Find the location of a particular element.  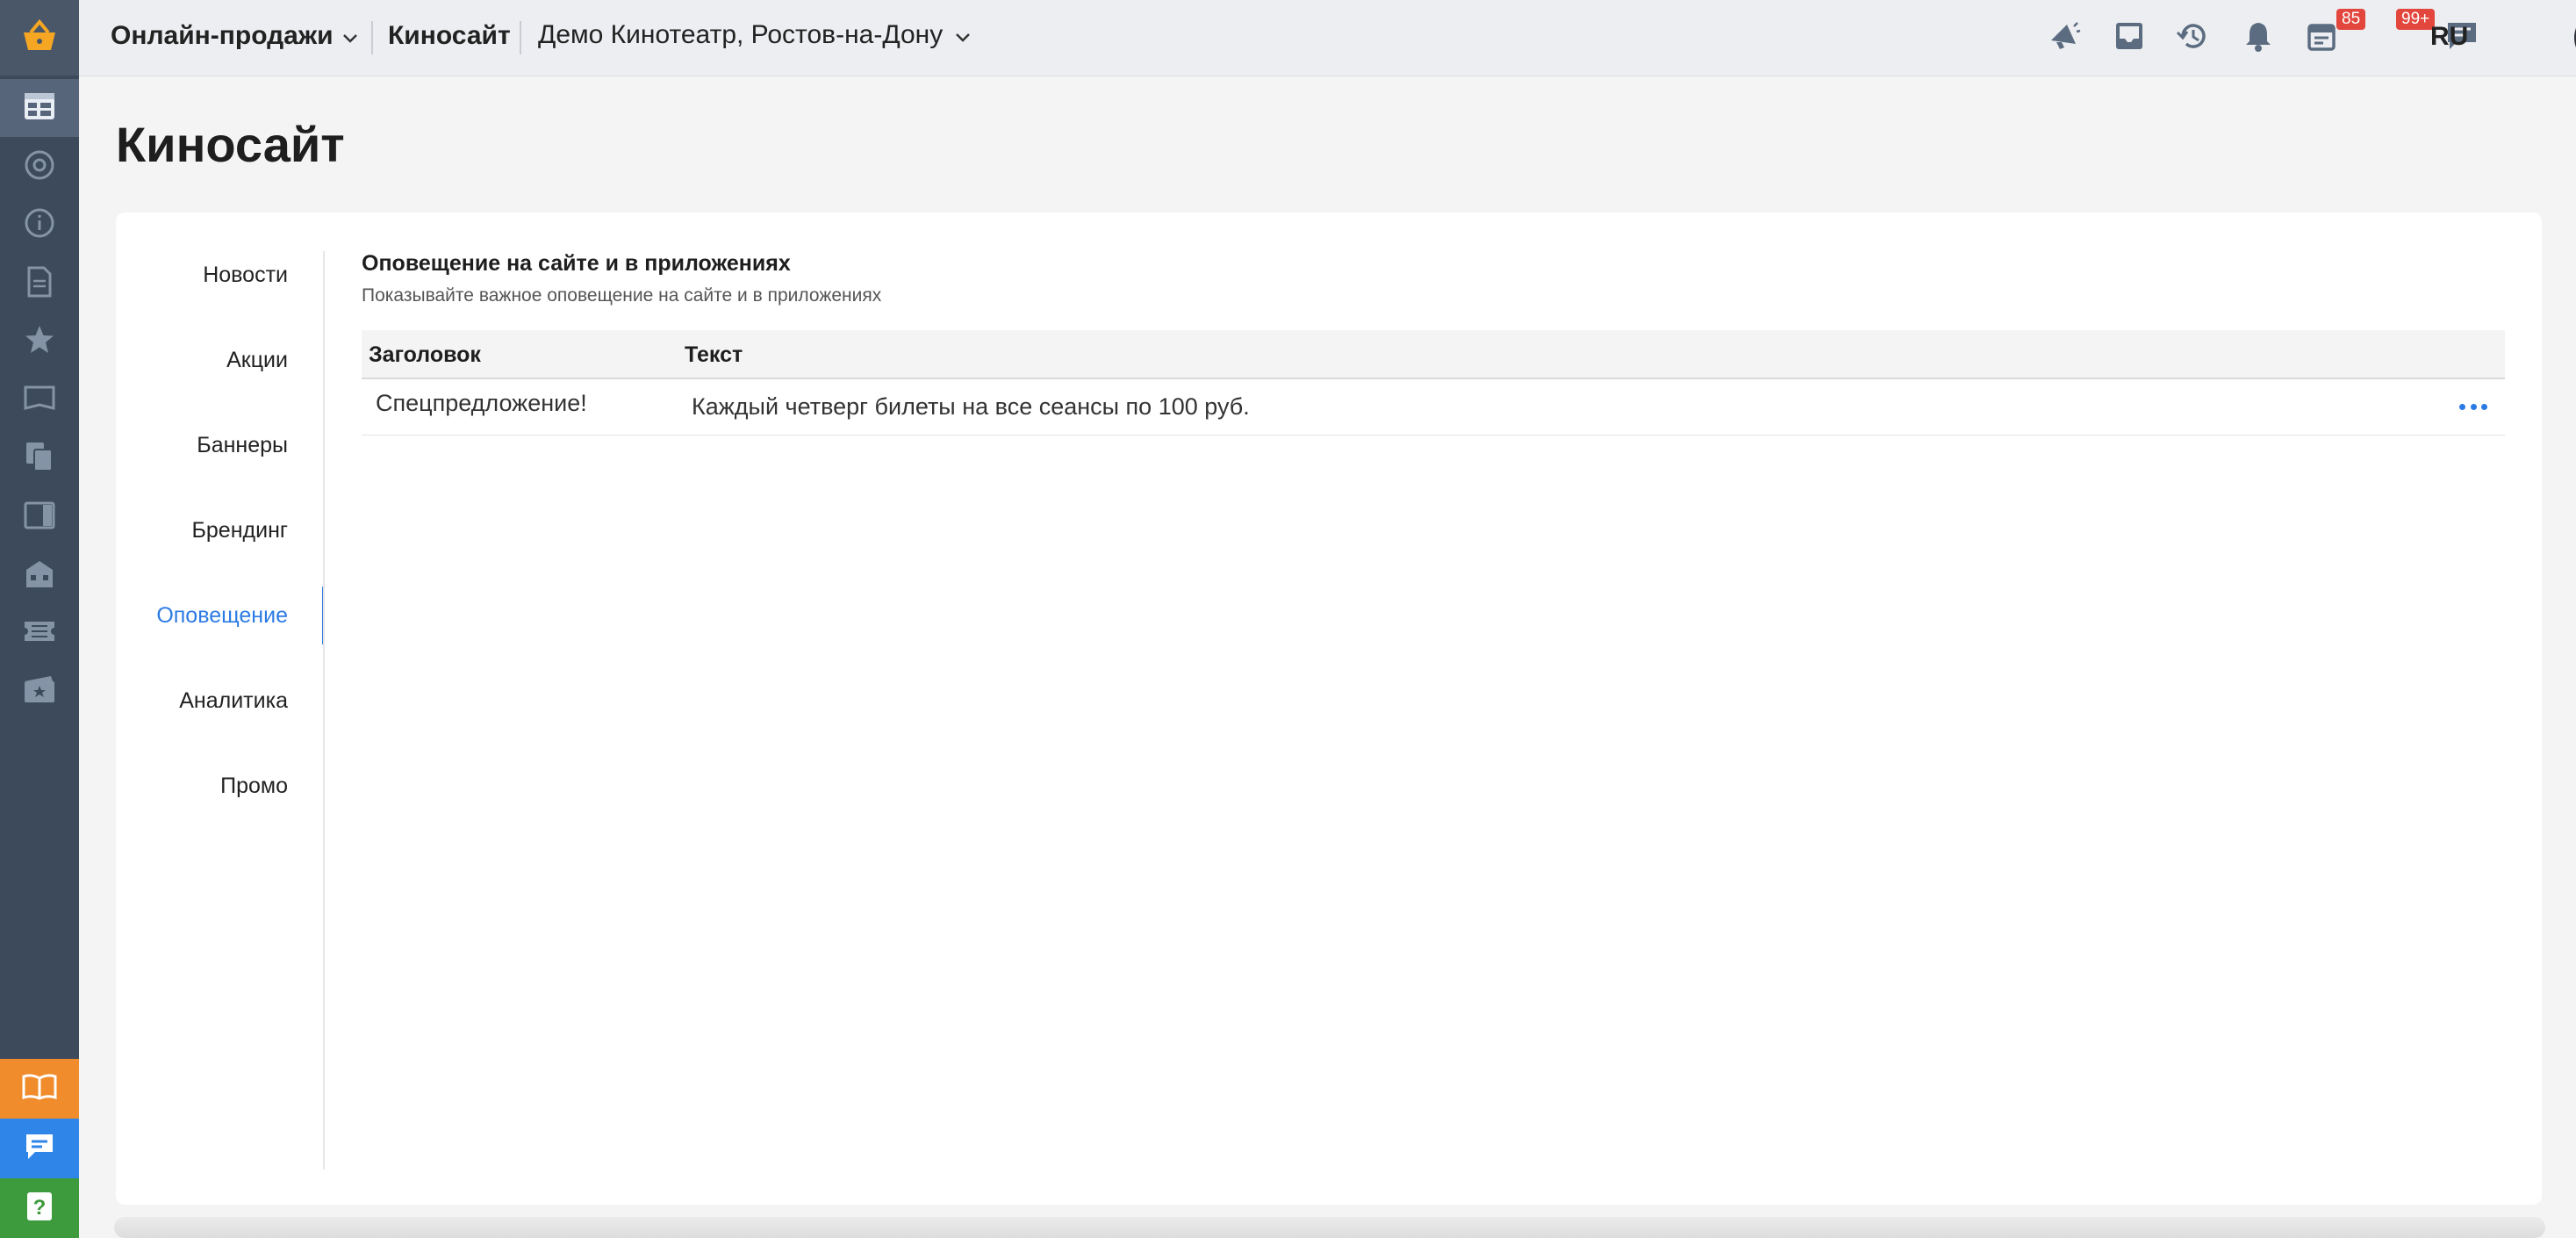

calendar-icon is located at coordinates (2322, 38).